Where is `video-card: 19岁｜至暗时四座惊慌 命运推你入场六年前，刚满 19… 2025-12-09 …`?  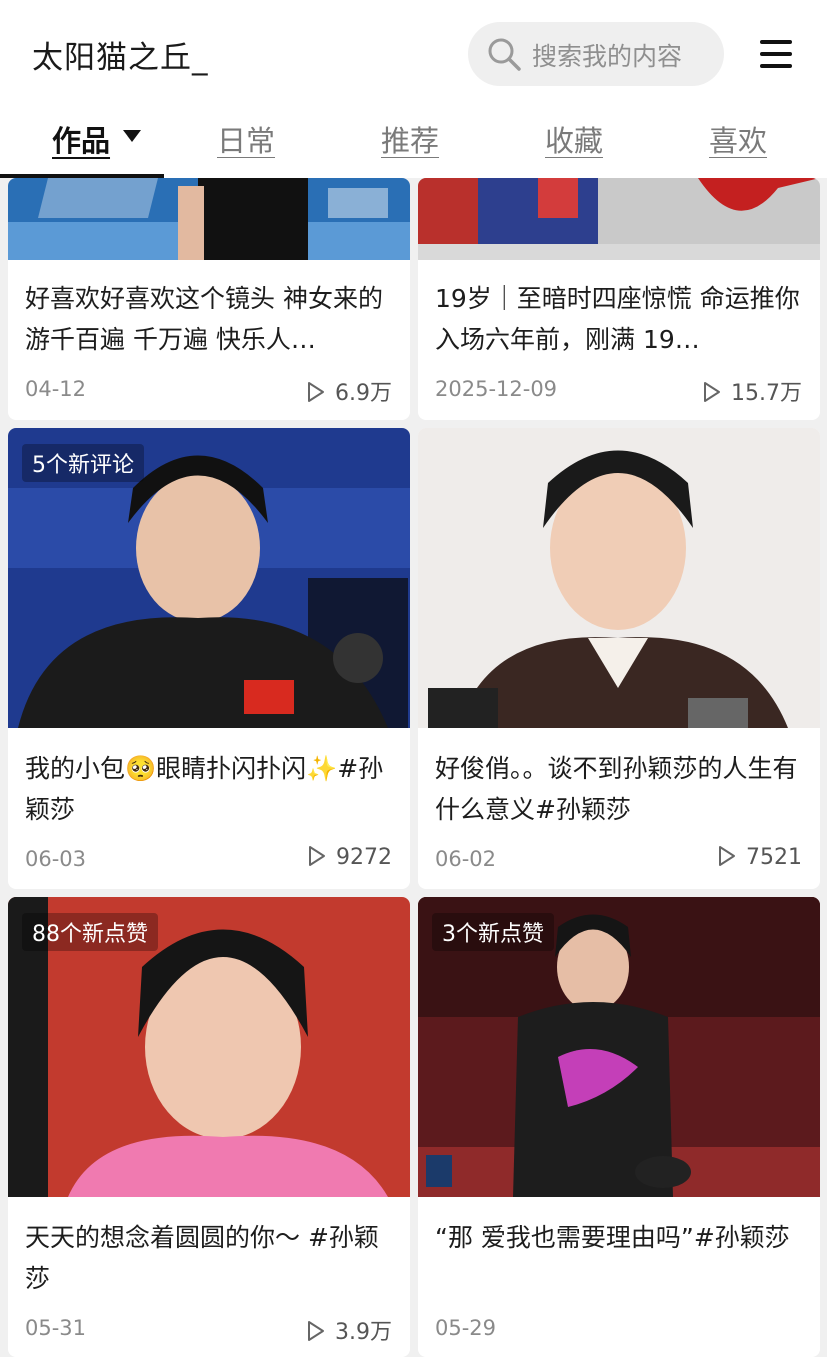 video-card: 19岁｜至暗时四座惊慌 命运推你入场六年前，刚满 19… 2025-12-09 … is located at coordinates (619, 299).